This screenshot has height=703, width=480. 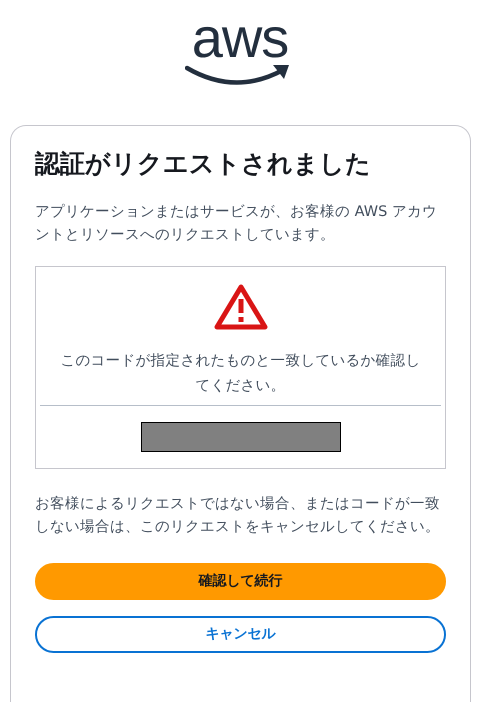 What do you see at coordinates (240, 581) in the screenshot?
I see `confirm-button: 確認して続行` at bounding box center [240, 581].